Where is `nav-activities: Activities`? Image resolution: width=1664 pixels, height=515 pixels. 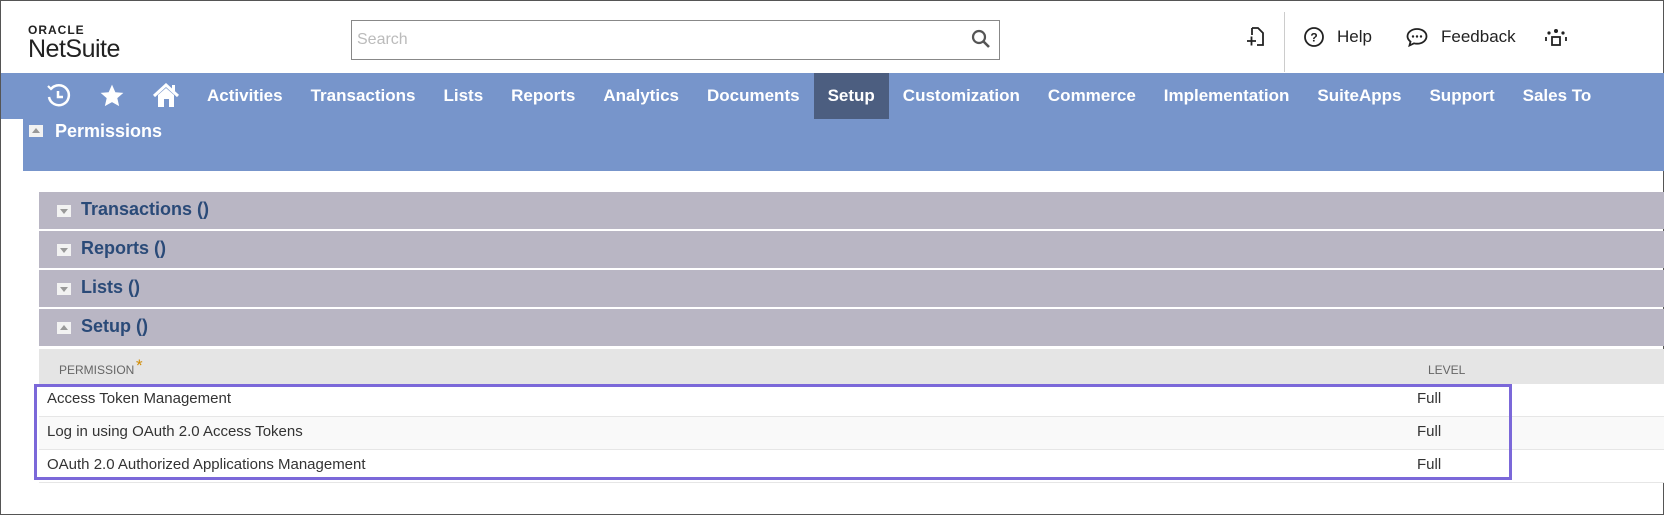
nav-activities: Activities is located at coordinates (245, 96).